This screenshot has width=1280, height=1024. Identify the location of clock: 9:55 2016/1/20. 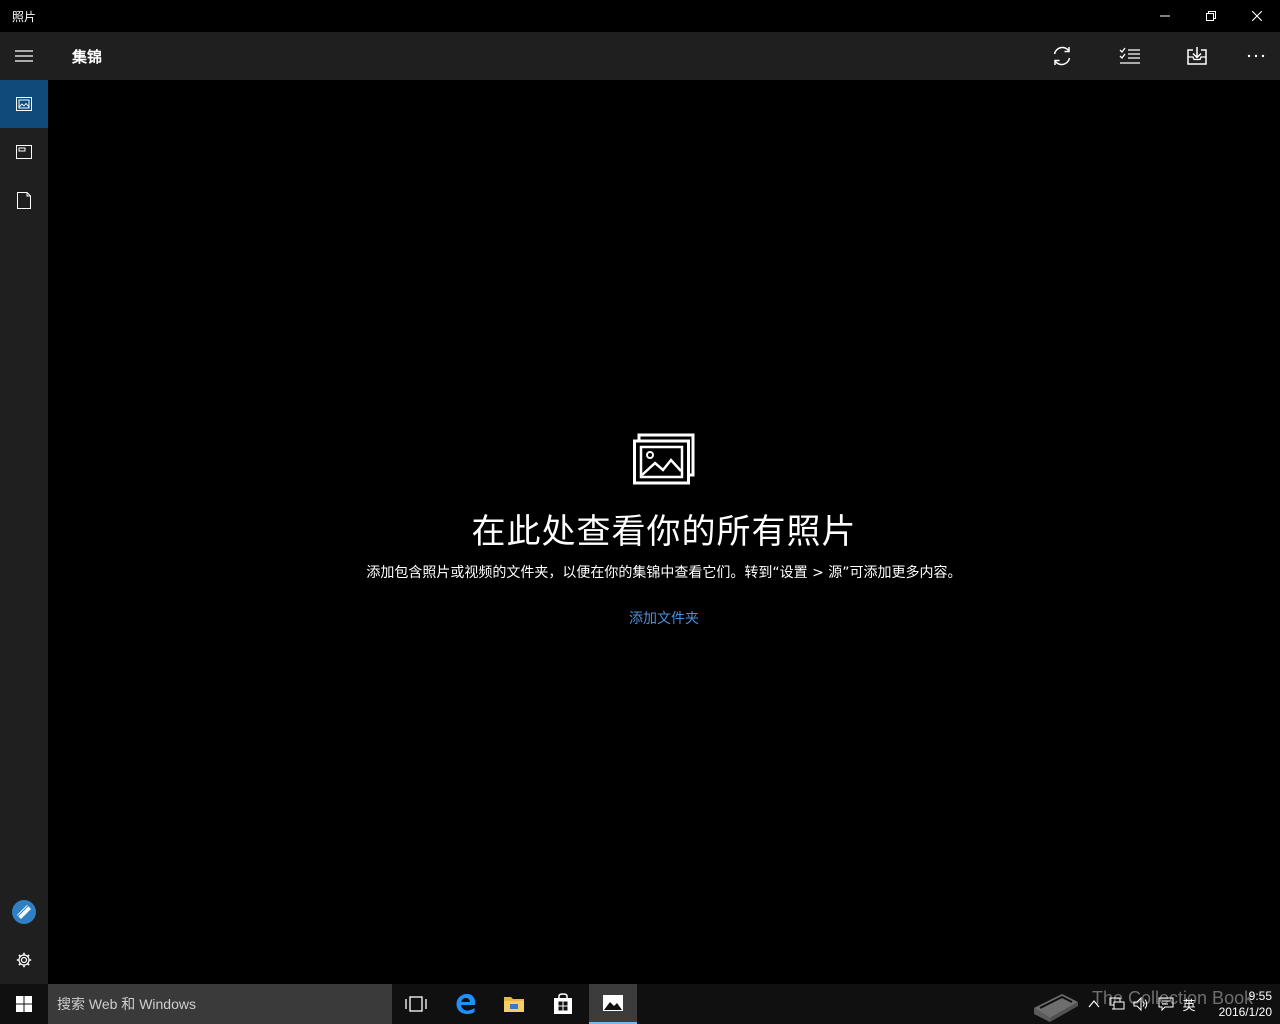
(1237, 1004).